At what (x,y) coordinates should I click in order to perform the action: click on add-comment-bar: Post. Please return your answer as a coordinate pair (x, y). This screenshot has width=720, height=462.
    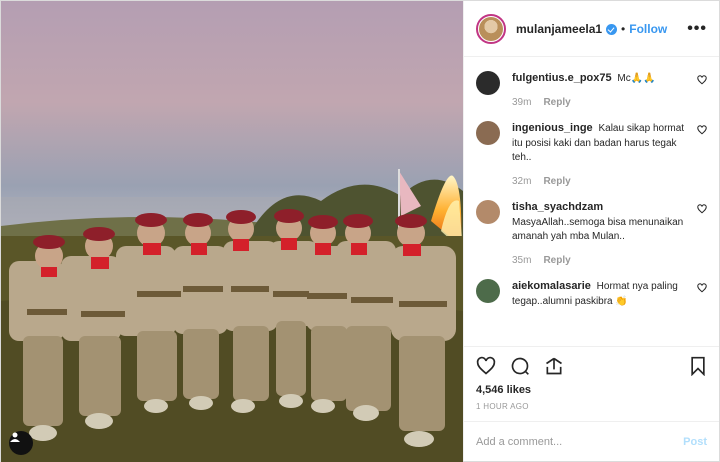
    Looking at the image, I should click on (591, 441).